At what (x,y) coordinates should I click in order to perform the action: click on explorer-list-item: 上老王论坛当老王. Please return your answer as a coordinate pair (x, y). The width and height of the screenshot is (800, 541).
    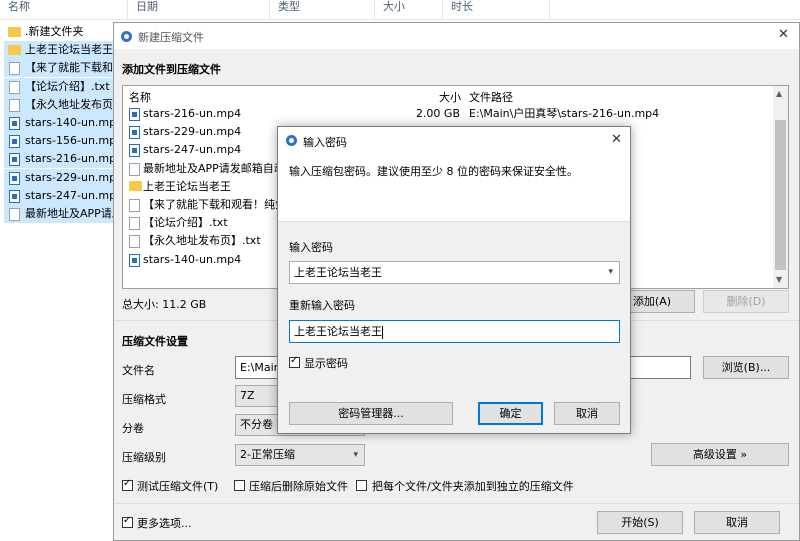
    Looking at the image, I should click on (58, 50).